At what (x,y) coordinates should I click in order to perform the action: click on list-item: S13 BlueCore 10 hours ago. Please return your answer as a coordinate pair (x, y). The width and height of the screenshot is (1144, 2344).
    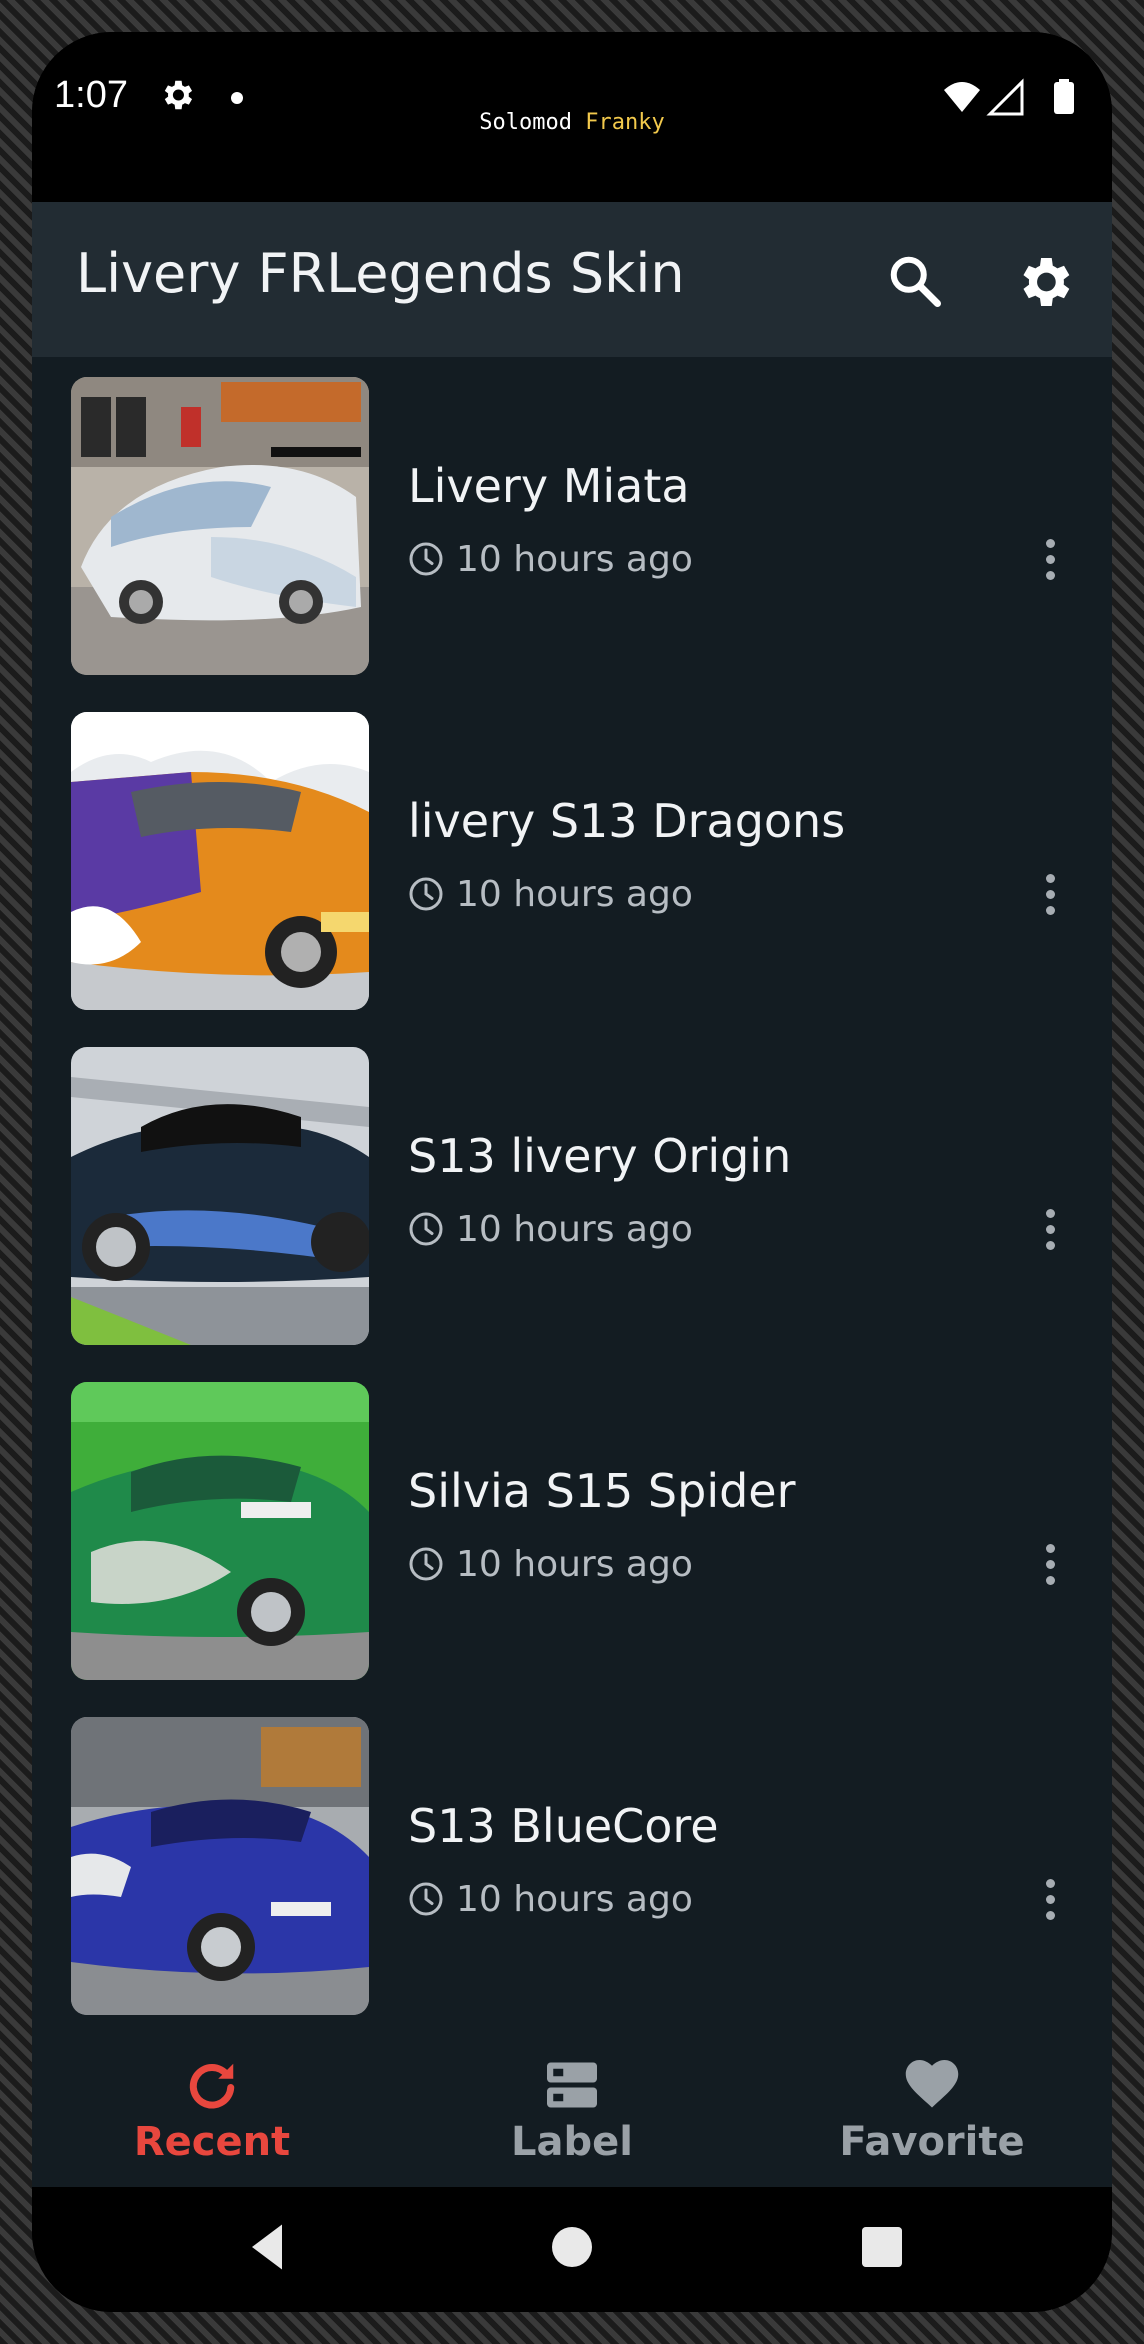
    Looking at the image, I should click on (572, 1864).